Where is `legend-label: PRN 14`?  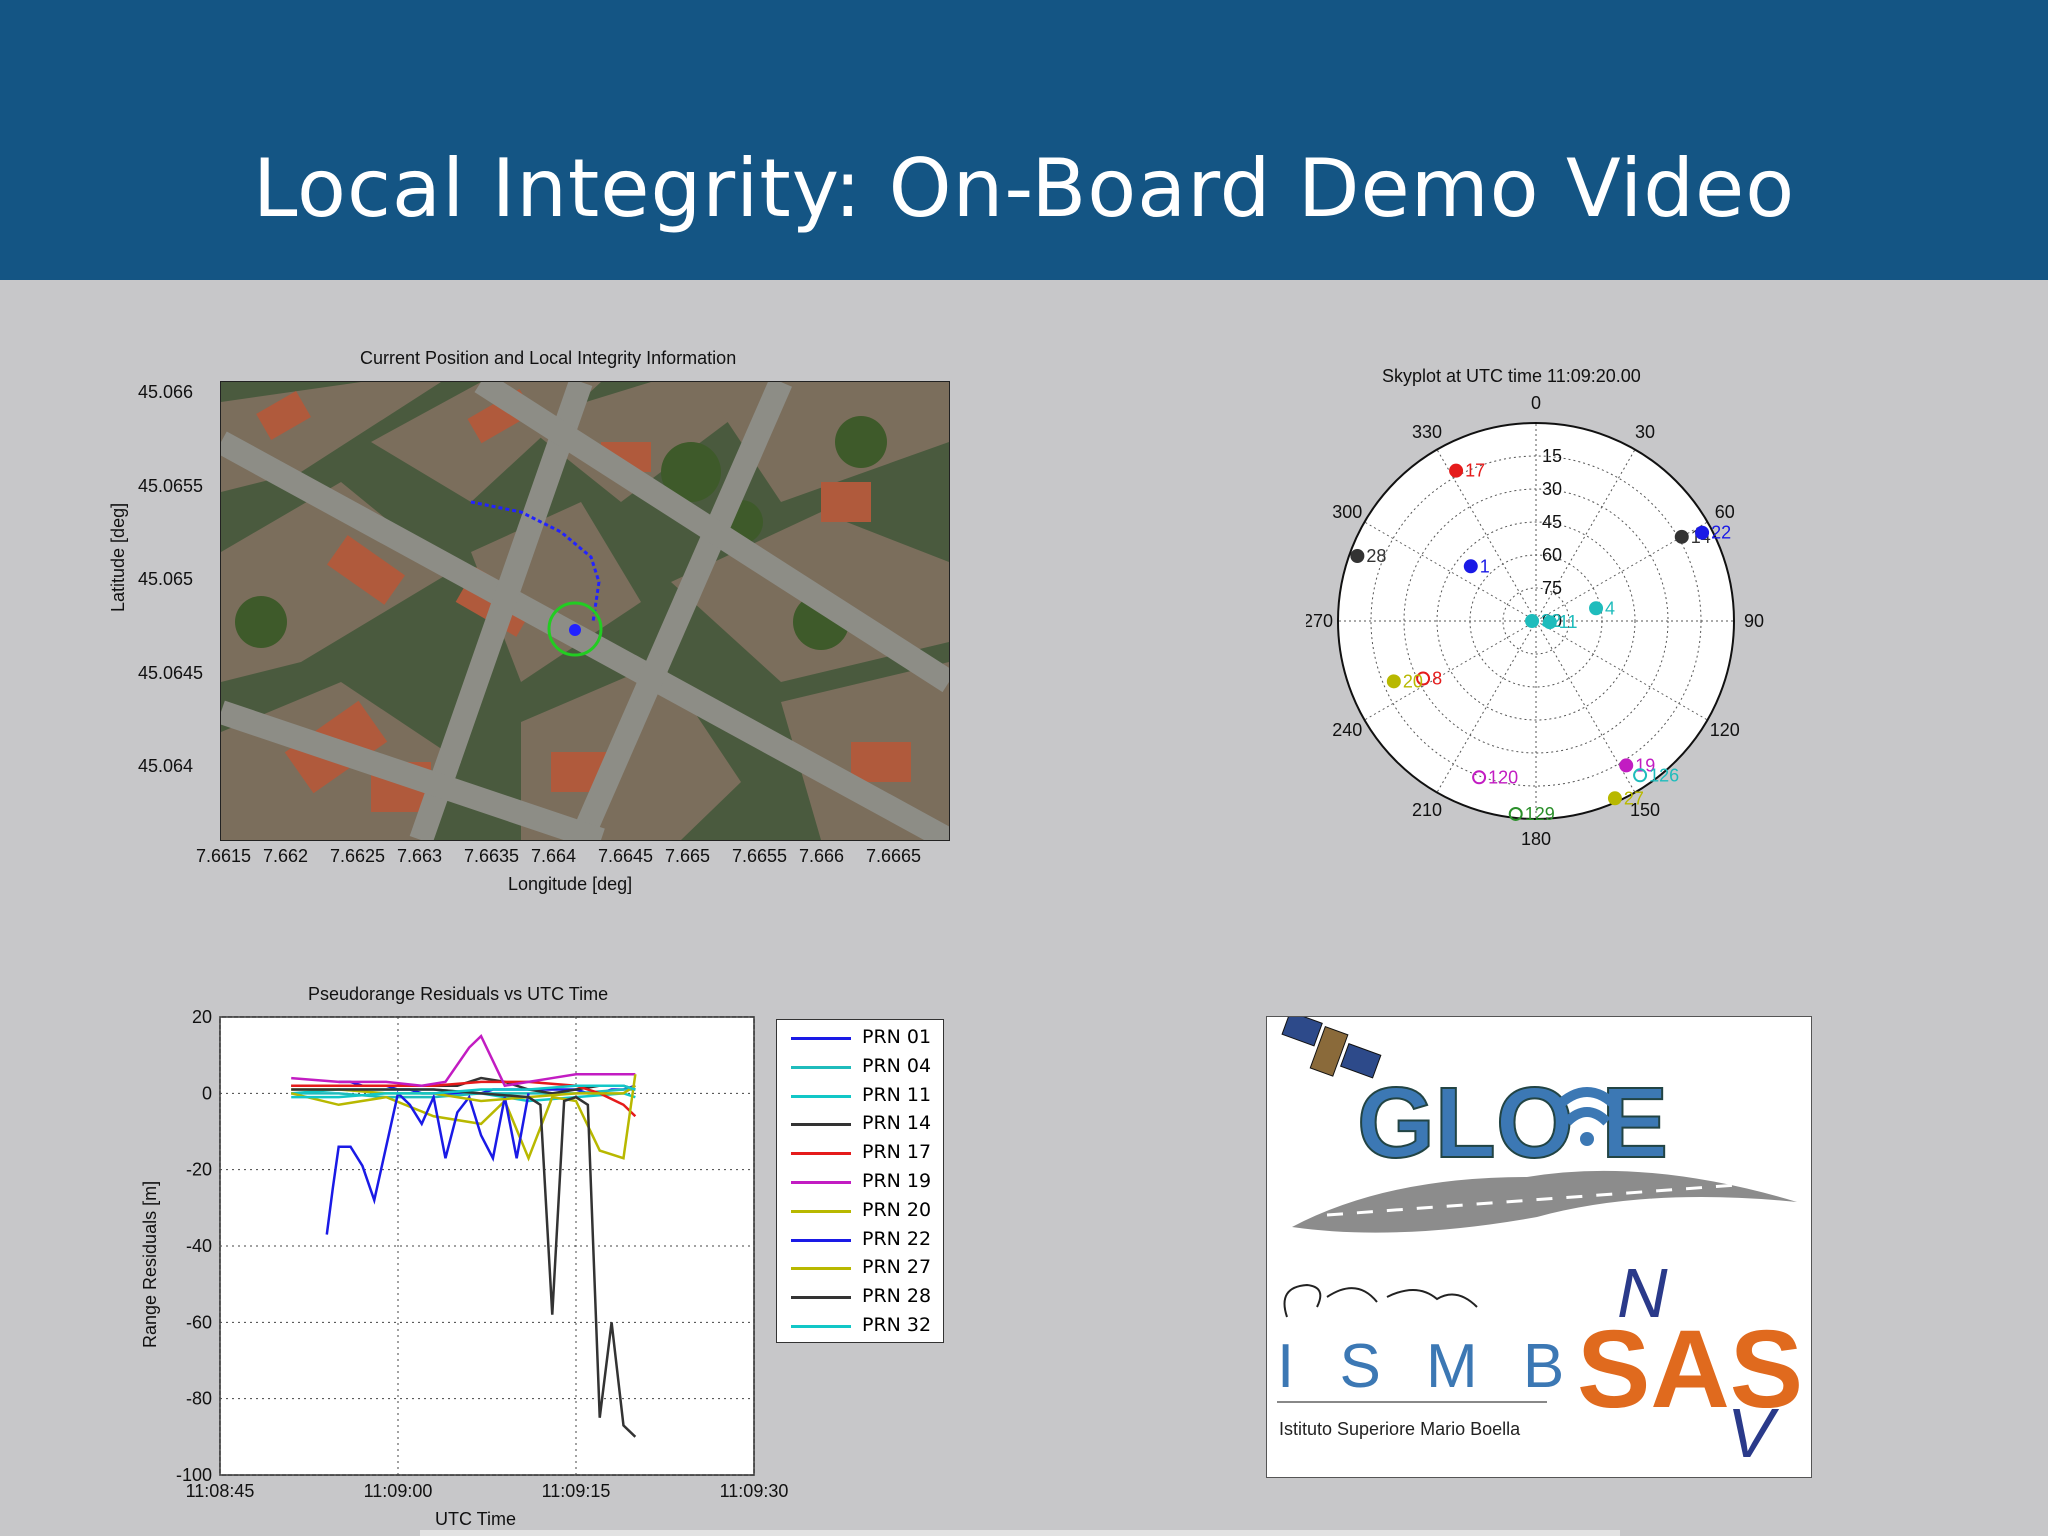 legend-label: PRN 14 is located at coordinates (897, 1123).